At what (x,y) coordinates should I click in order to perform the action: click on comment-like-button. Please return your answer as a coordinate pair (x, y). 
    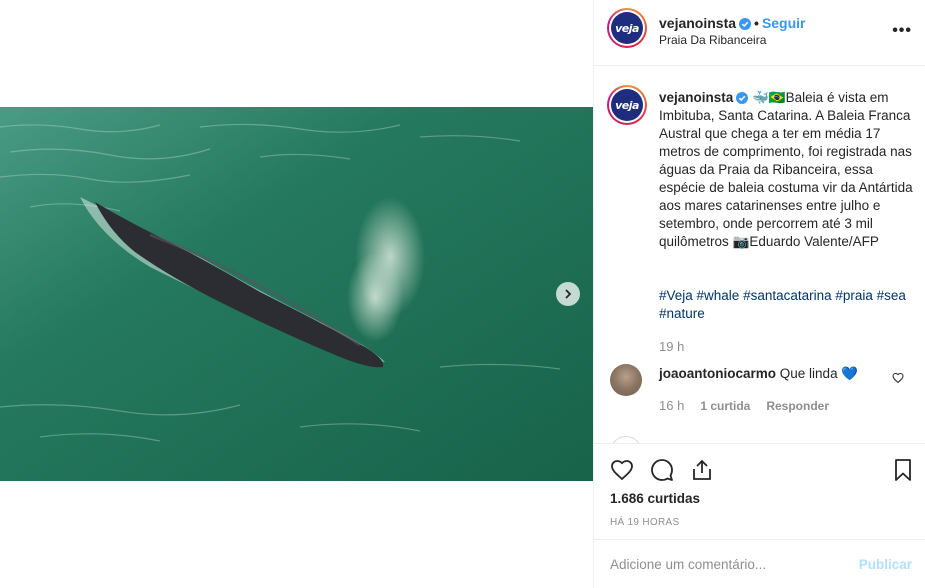
    Looking at the image, I should click on (898, 379).